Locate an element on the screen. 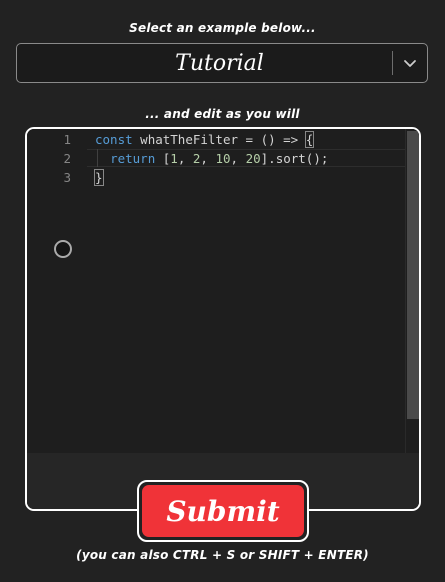  example-select-value: Tutorial is located at coordinates (219, 63).